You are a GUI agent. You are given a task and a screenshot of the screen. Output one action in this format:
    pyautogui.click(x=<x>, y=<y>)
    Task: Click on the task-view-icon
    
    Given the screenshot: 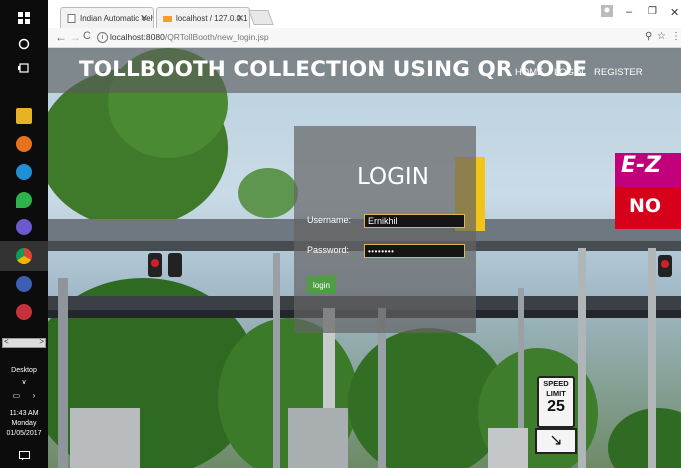 What is the action you would take?
    pyautogui.click(x=24, y=68)
    